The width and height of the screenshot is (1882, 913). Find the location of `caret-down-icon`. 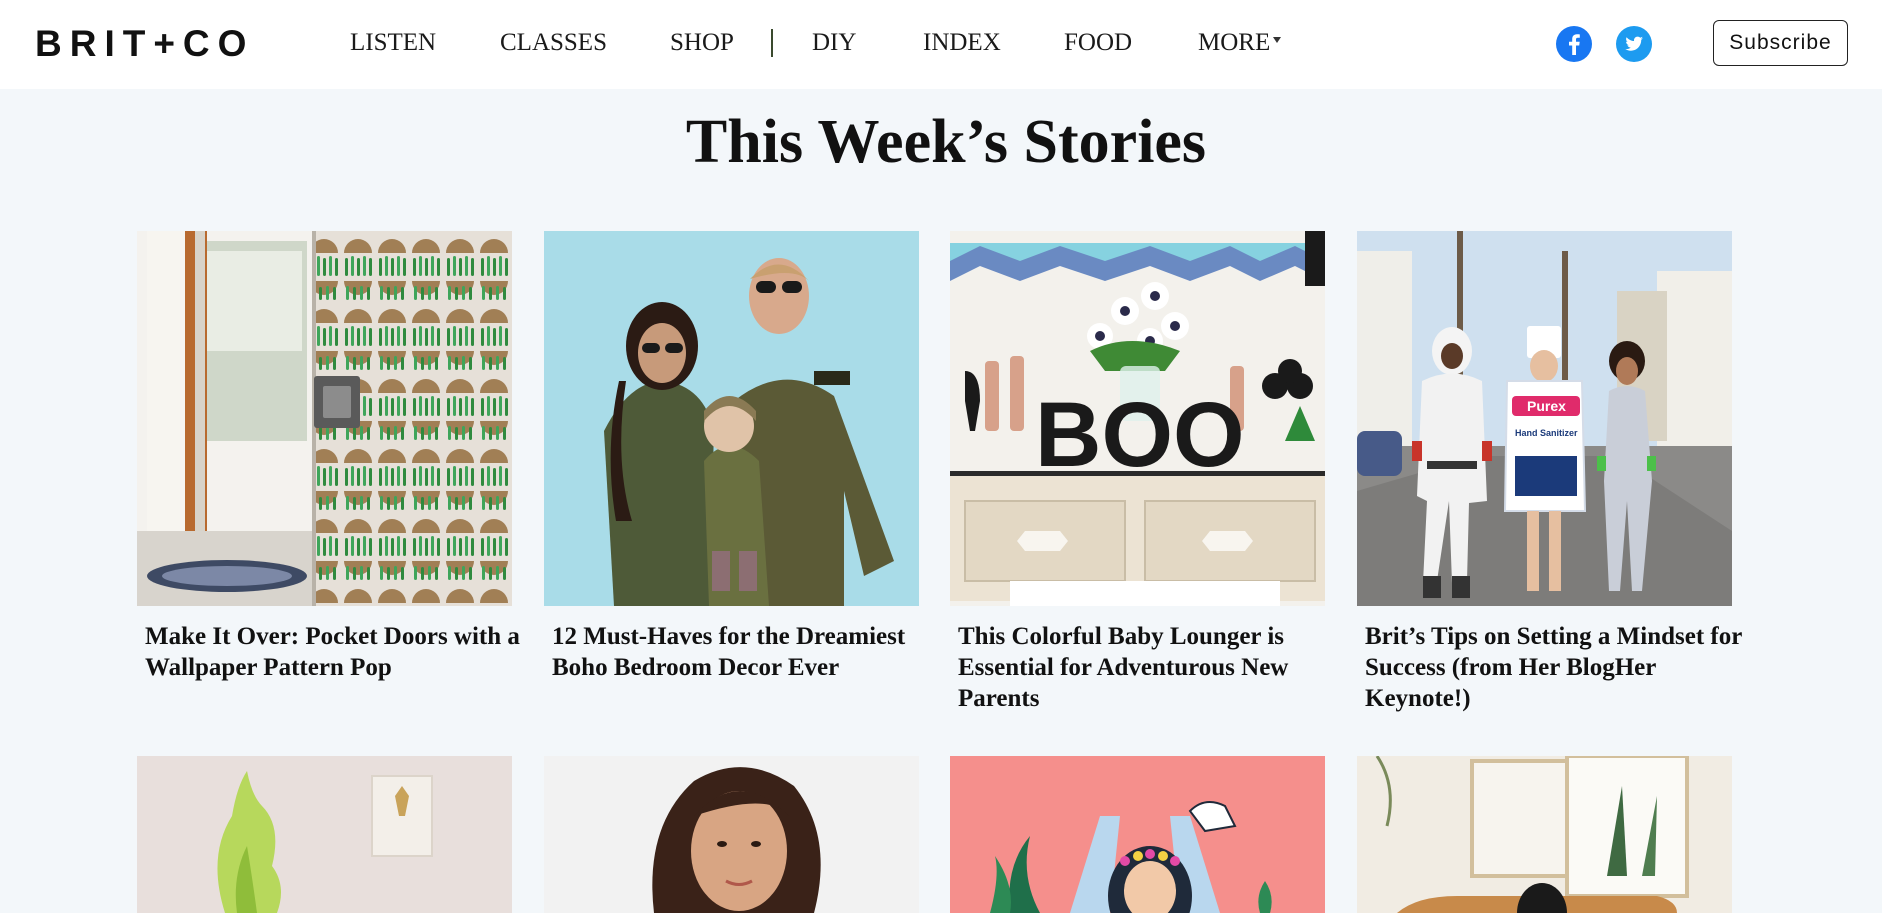

caret-down-icon is located at coordinates (1277, 40).